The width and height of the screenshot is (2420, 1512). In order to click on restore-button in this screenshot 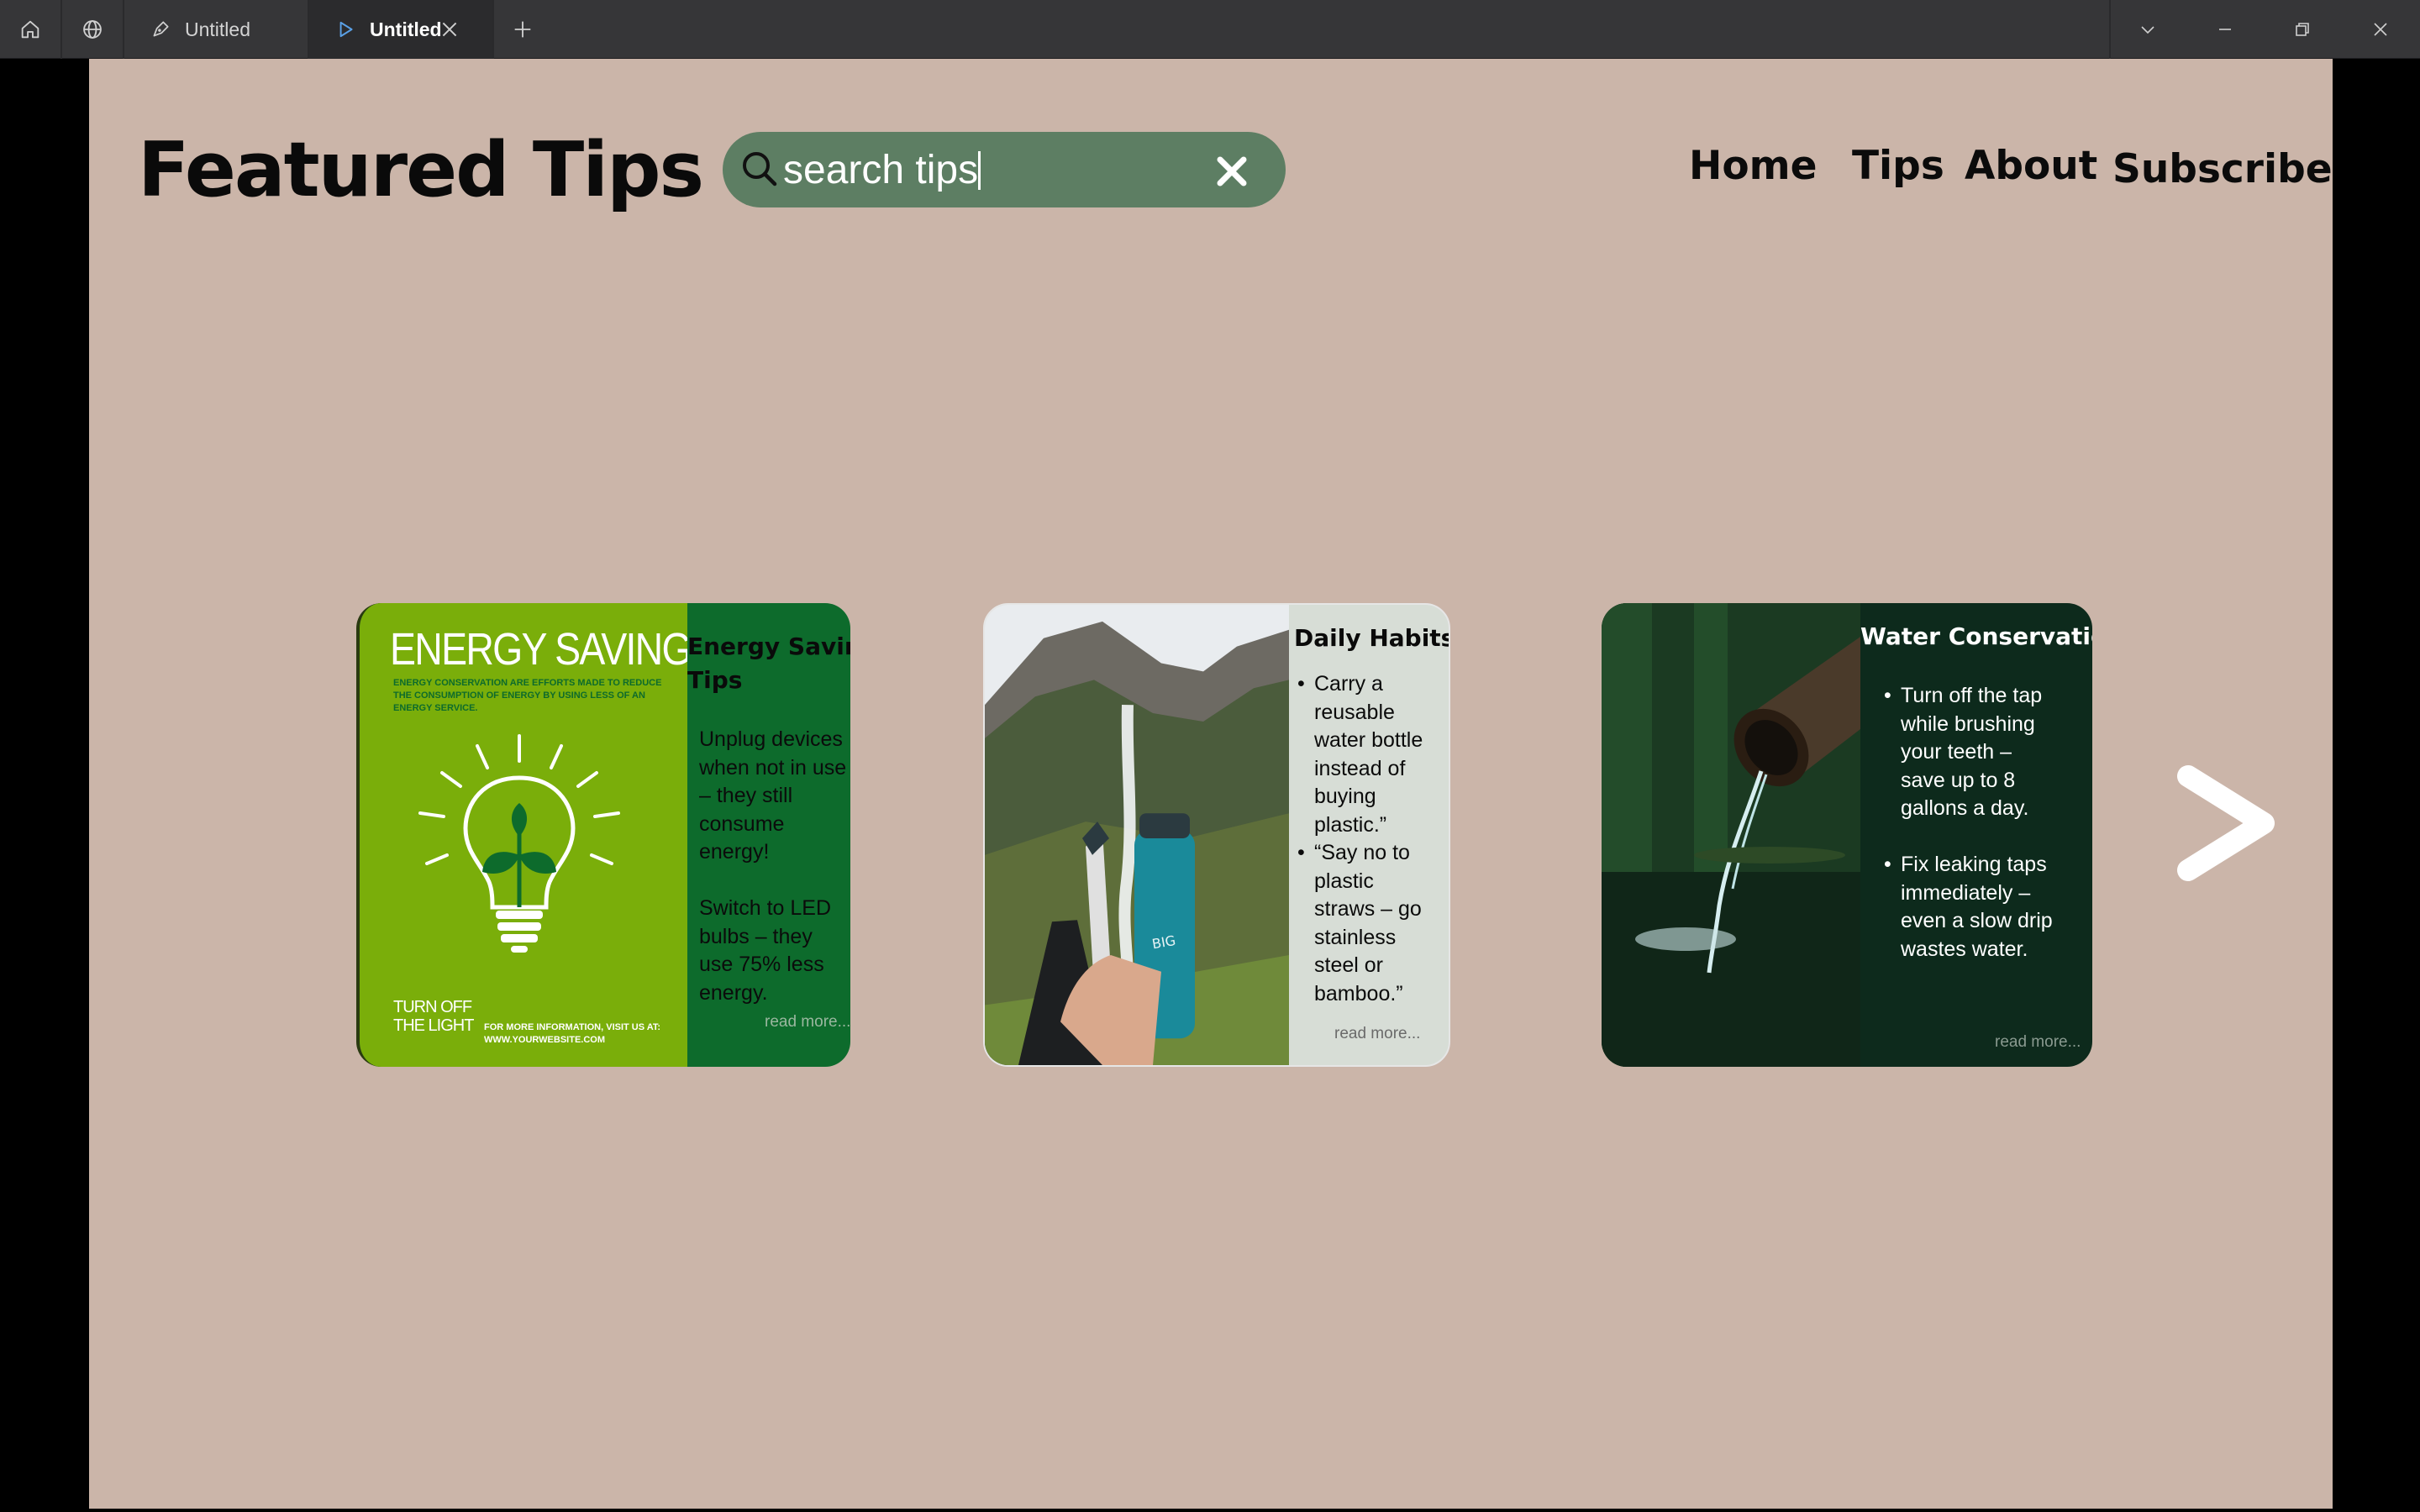, I will do `click(2302, 29)`.